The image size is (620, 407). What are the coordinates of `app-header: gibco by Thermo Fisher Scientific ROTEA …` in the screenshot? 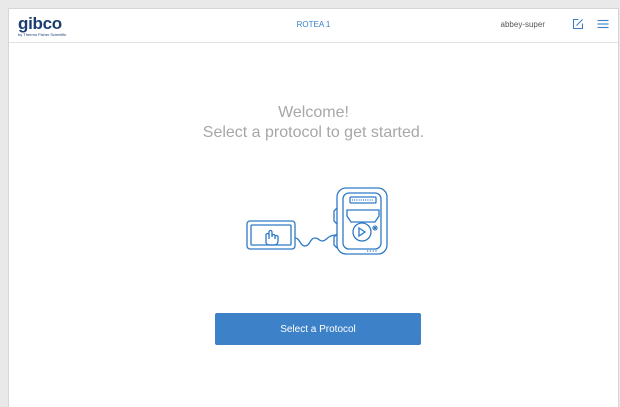 It's located at (313, 26).